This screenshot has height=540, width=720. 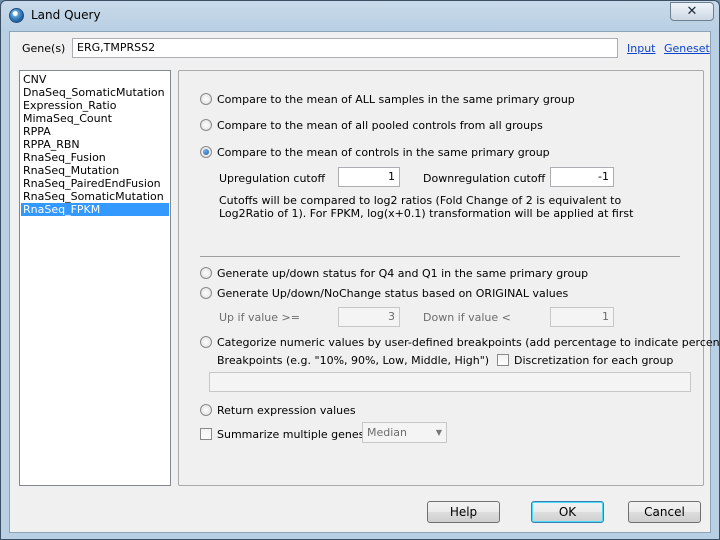 I want to click on radio-mean-controls, so click(x=206, y=152).